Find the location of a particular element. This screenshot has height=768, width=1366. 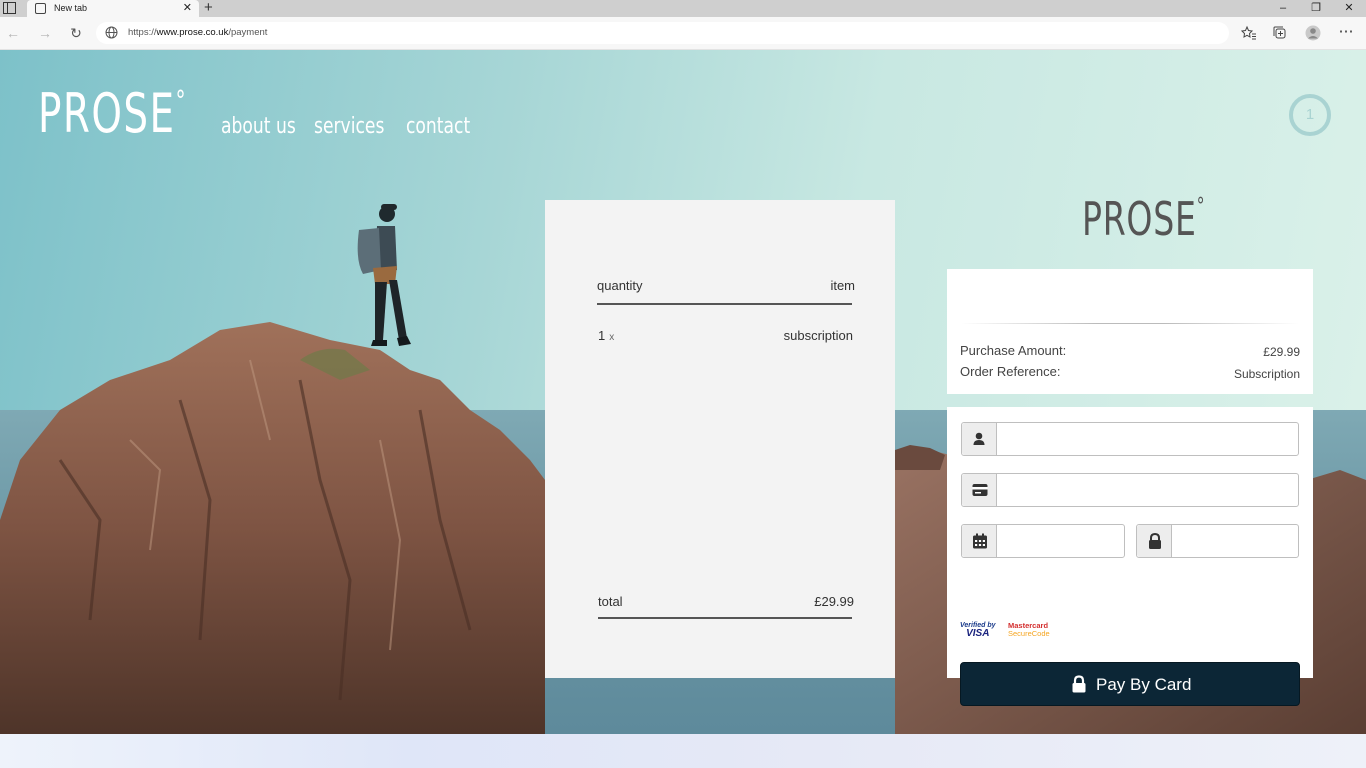

reload-icon: ↻ is located at coordinates (76, 33).